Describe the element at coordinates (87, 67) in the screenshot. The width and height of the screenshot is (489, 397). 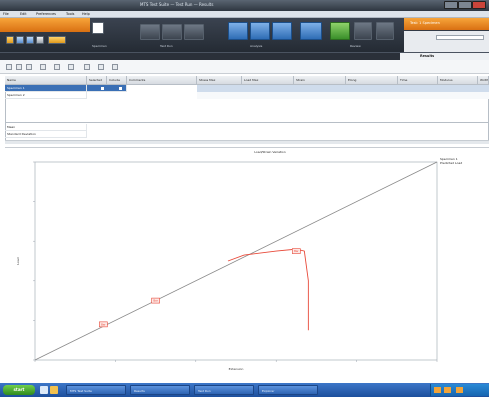
I see `chart-icon` at that location.